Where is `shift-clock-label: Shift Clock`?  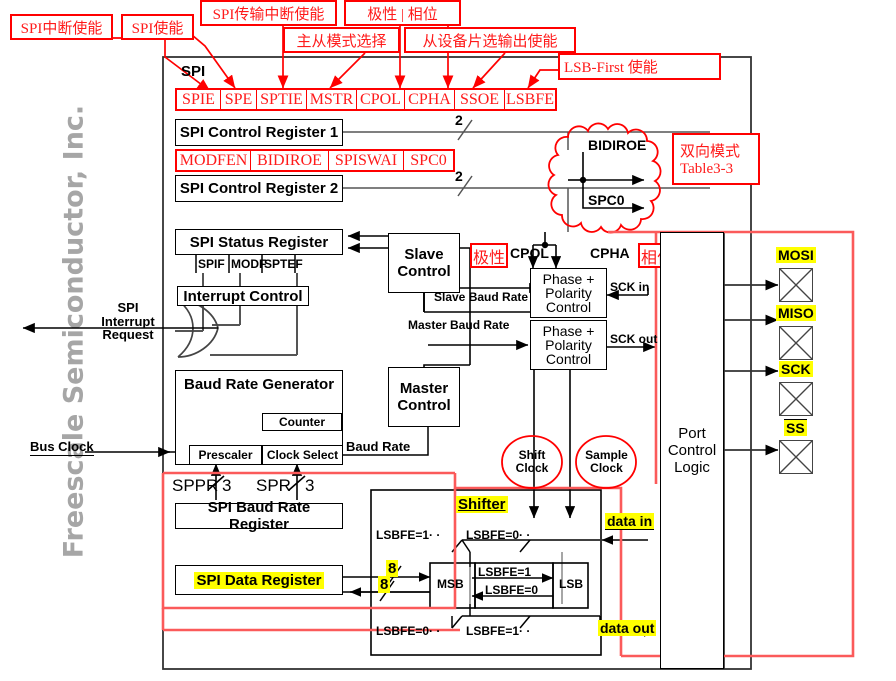 shift-clock-label: Shift Clock is located at coordinates (532, 461).